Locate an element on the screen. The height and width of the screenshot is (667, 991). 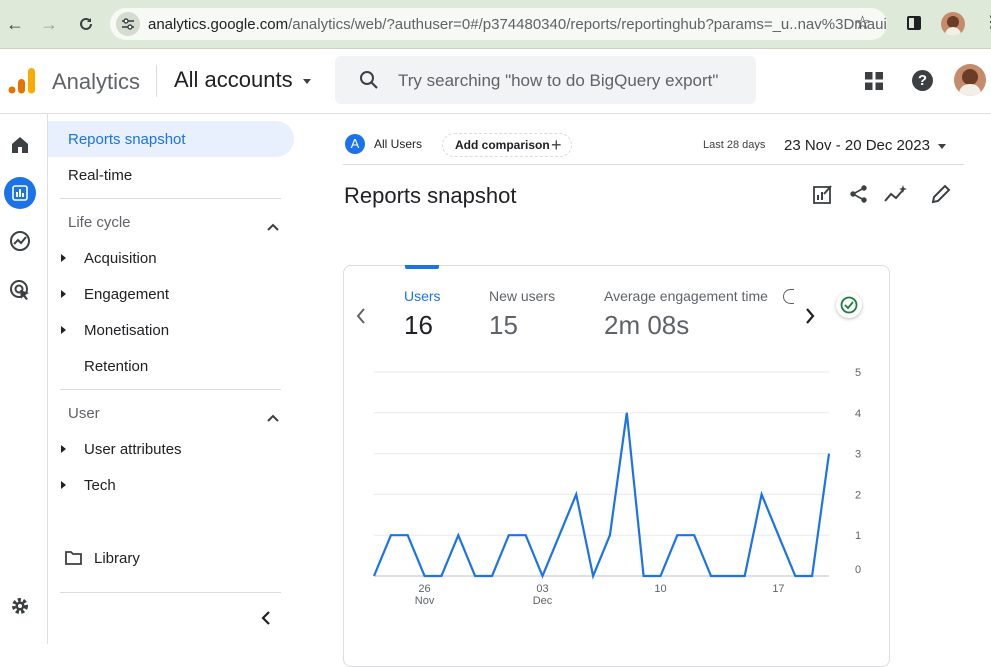
forward-icon: → is located at coordinates (49, 24).